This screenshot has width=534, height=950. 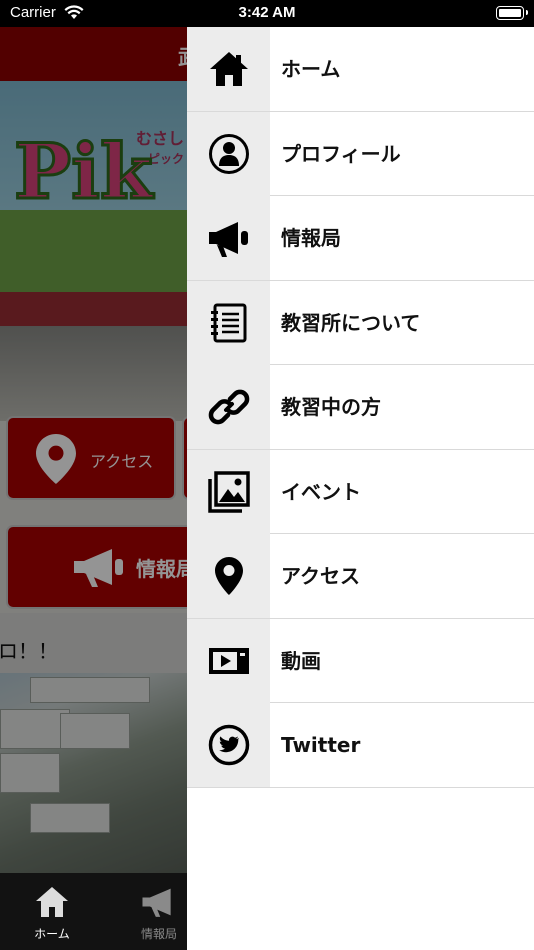 I want to click on menu-item-label: アクセス, so click(x=320, y=576).